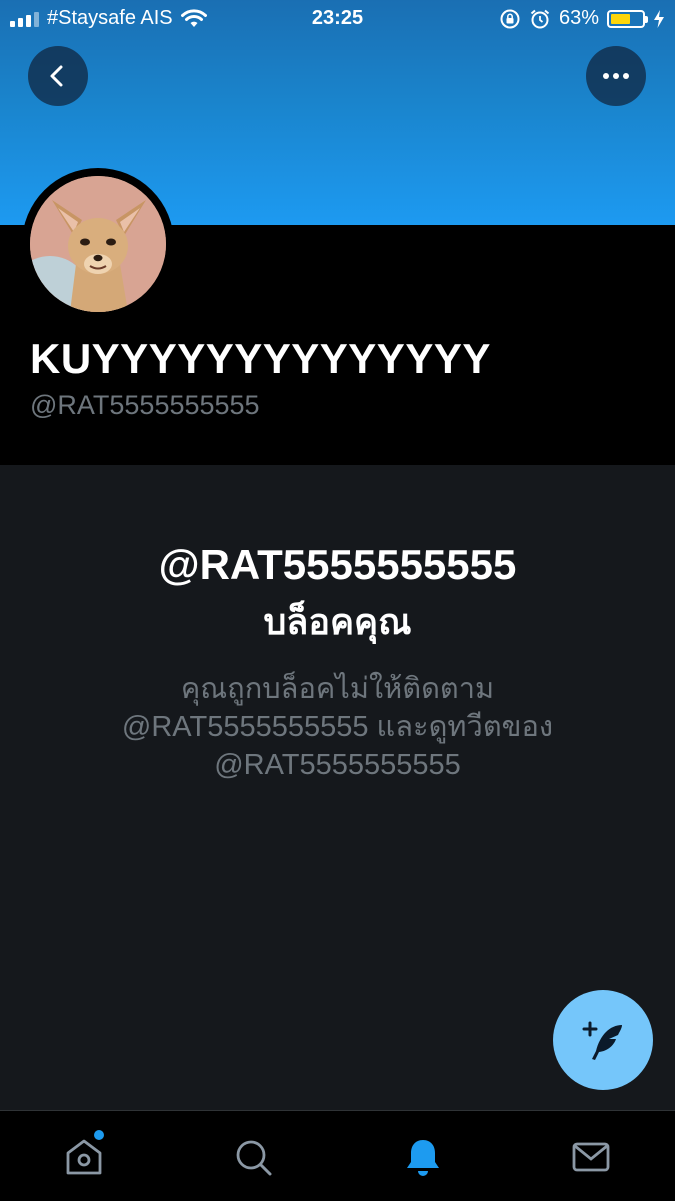 The width and height of the screenshot is (675, 1201). I want to click on chevron-left-icon, so click(56, 76).